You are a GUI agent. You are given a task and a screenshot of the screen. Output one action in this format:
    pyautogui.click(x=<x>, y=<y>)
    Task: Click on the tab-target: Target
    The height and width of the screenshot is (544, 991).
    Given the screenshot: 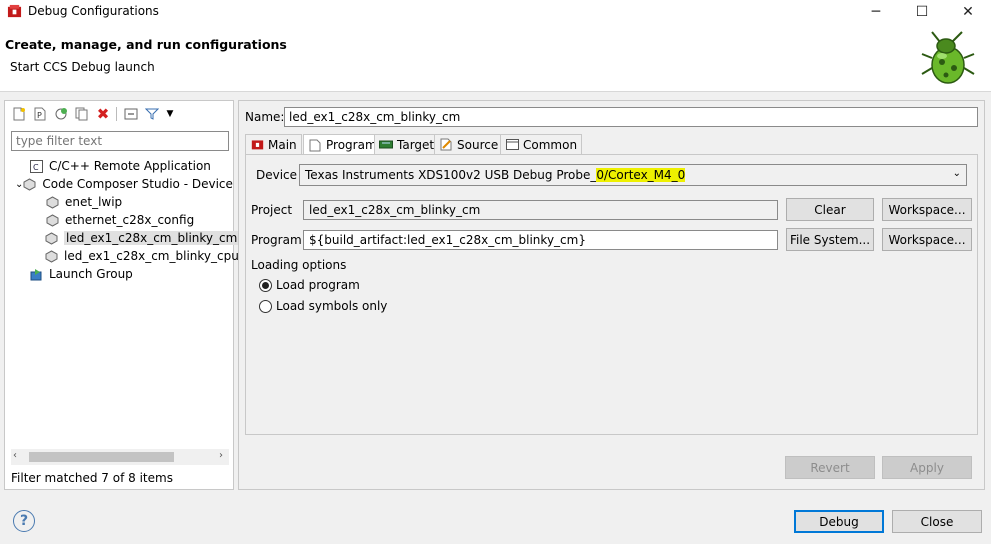 What is the action you would take?
    pyautogui.click(x=407, y=144)
    